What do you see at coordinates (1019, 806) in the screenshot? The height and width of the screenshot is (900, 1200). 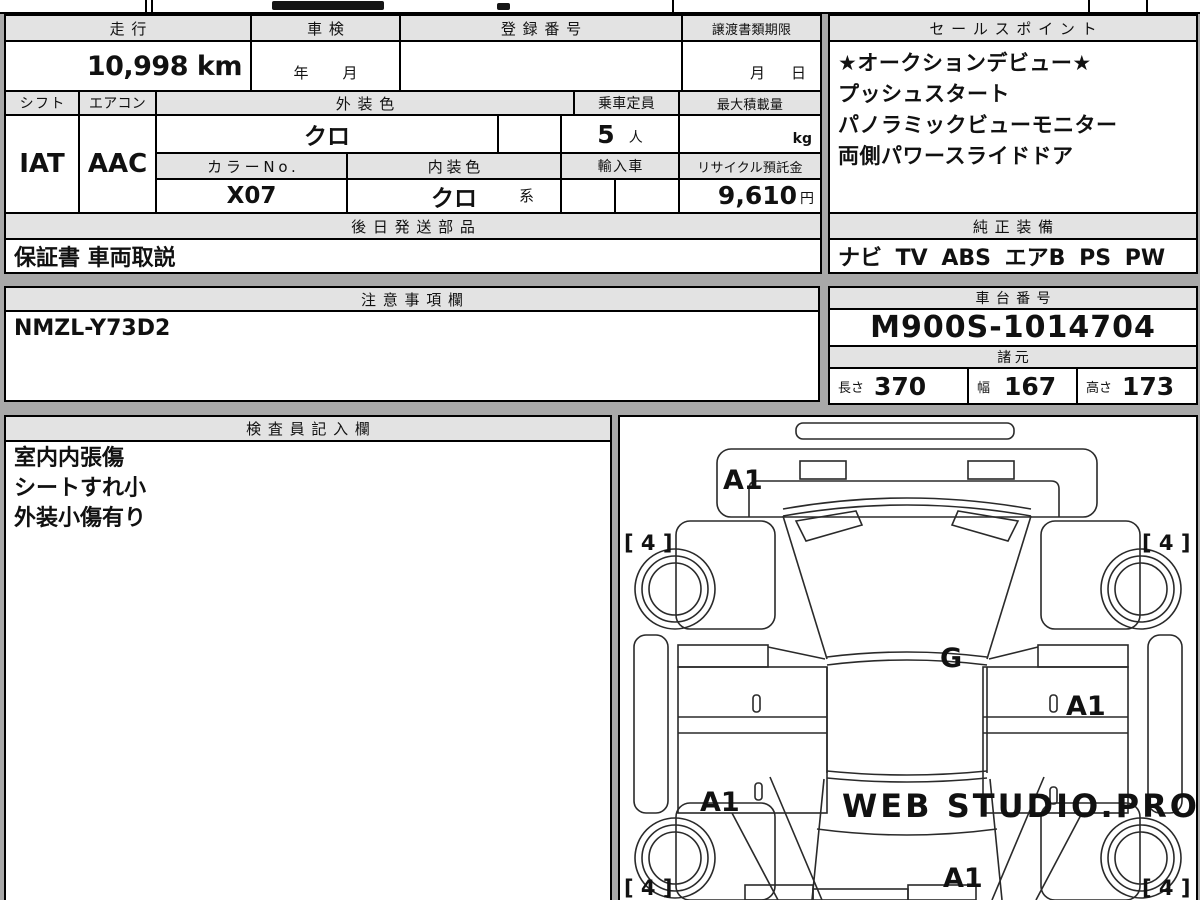 I see `watermark: WEB STUDIO.PRO` at bounding box center [1019, 806].